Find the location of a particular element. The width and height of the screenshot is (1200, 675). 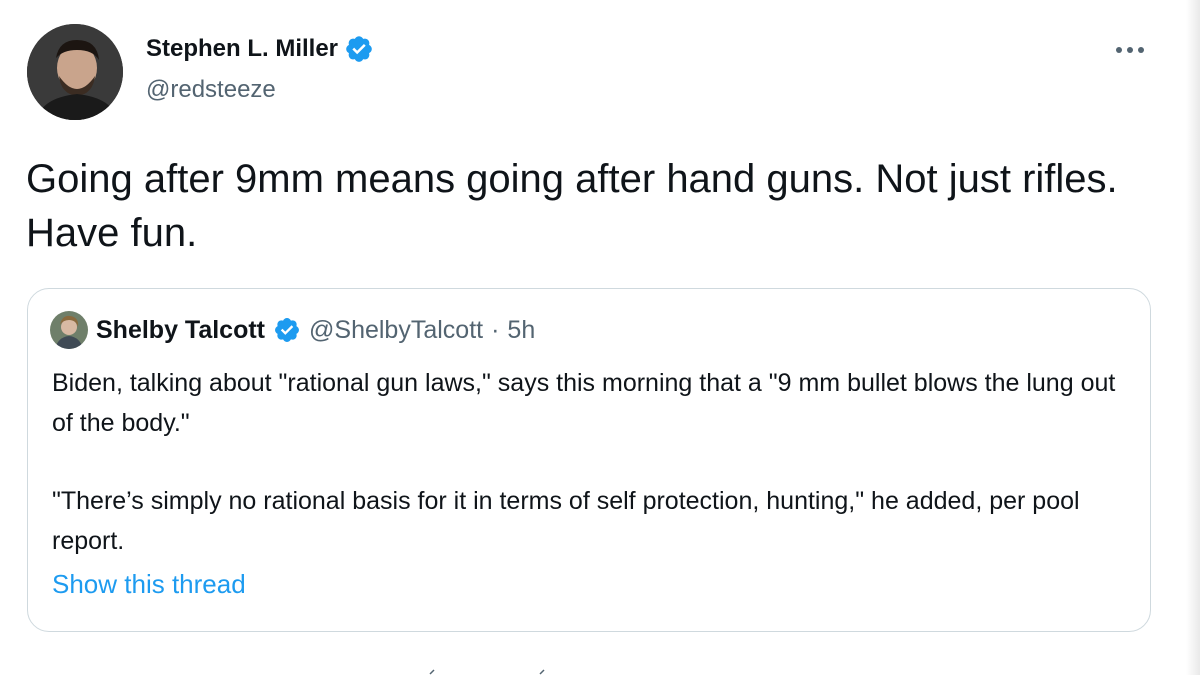

quoted-author-handle: @ShelbyTalcott is located at coordinates (396, 329).